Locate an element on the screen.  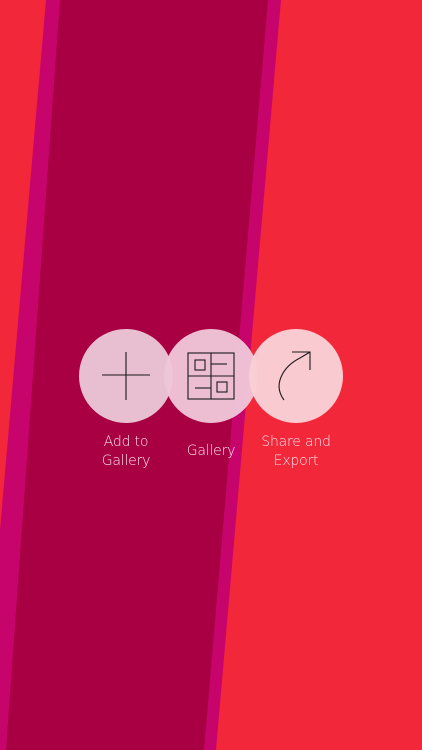
share-arrow-icon is located at coordinates (294, 376).